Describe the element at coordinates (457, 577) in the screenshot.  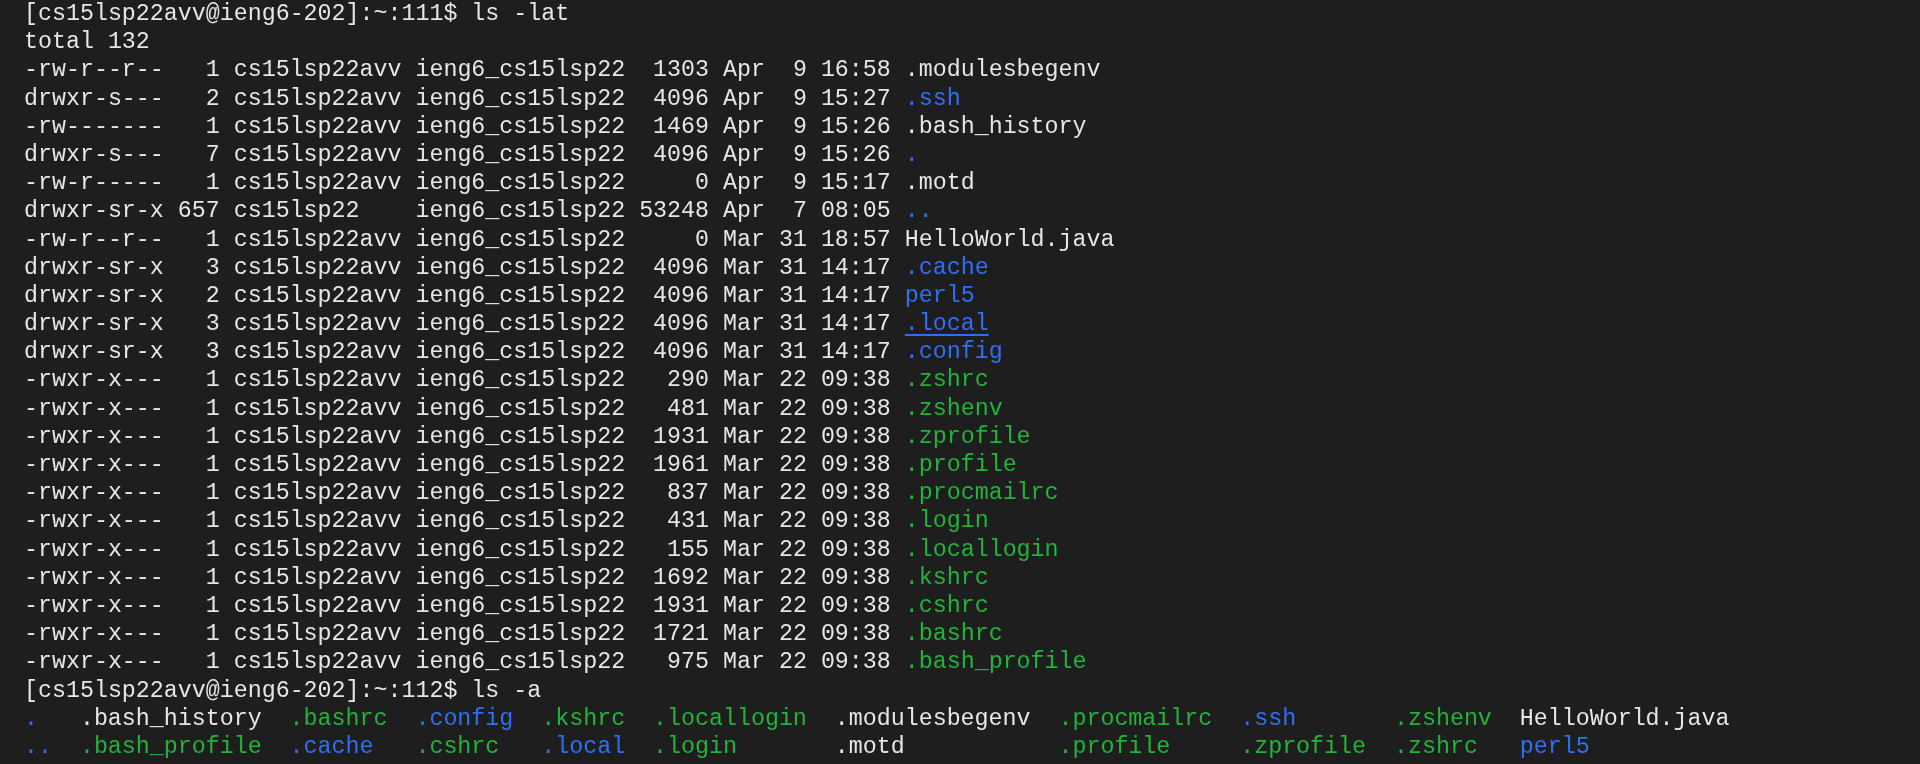
I see `file-details: -rwxr-x--- 1 cs15lsp22avv ieng6_cs15lsp22 1692 Mar 22 09:38` at that location.